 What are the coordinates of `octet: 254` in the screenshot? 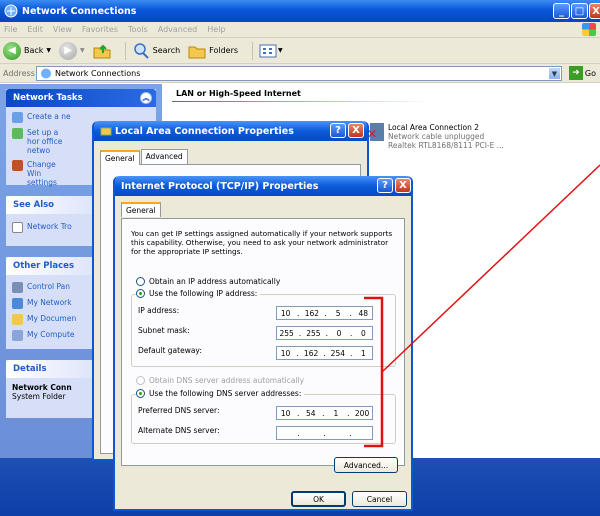 It's located at (337, 353).